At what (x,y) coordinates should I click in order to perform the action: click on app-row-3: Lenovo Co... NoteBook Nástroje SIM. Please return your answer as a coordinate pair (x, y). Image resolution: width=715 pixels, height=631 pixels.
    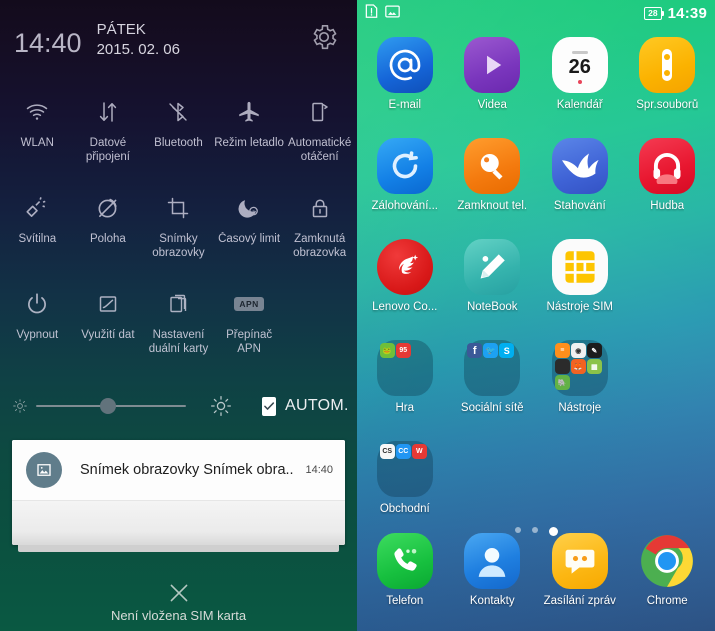
    Looking at the image, I should click on (536, 283).